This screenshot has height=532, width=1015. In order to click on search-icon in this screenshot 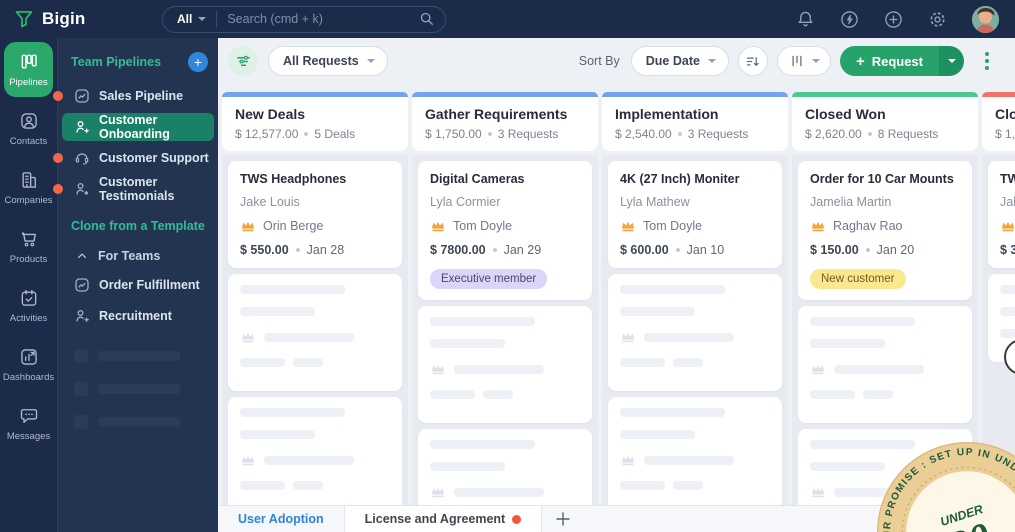, I will do `click(426, 18)`.